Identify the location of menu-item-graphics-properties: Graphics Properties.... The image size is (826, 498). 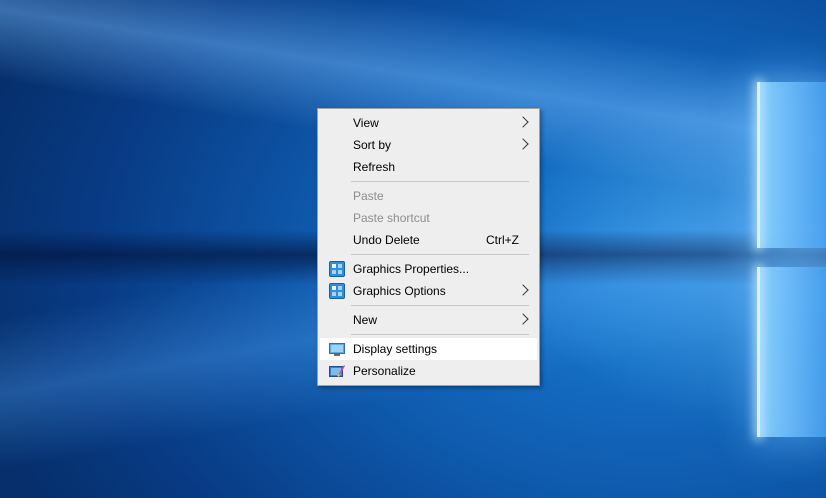
(428, 269).